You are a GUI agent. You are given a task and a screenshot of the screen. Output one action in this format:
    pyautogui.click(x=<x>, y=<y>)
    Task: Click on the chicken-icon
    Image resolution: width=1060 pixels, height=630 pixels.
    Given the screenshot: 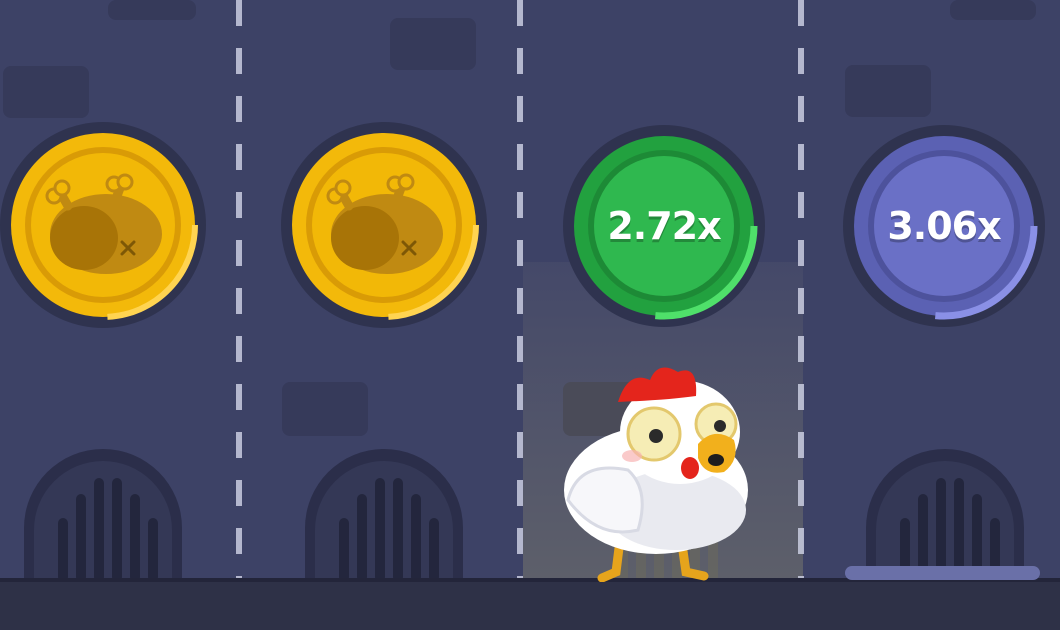 What is the action you would take?
    pyautogui.click(x=656, y=474)
    